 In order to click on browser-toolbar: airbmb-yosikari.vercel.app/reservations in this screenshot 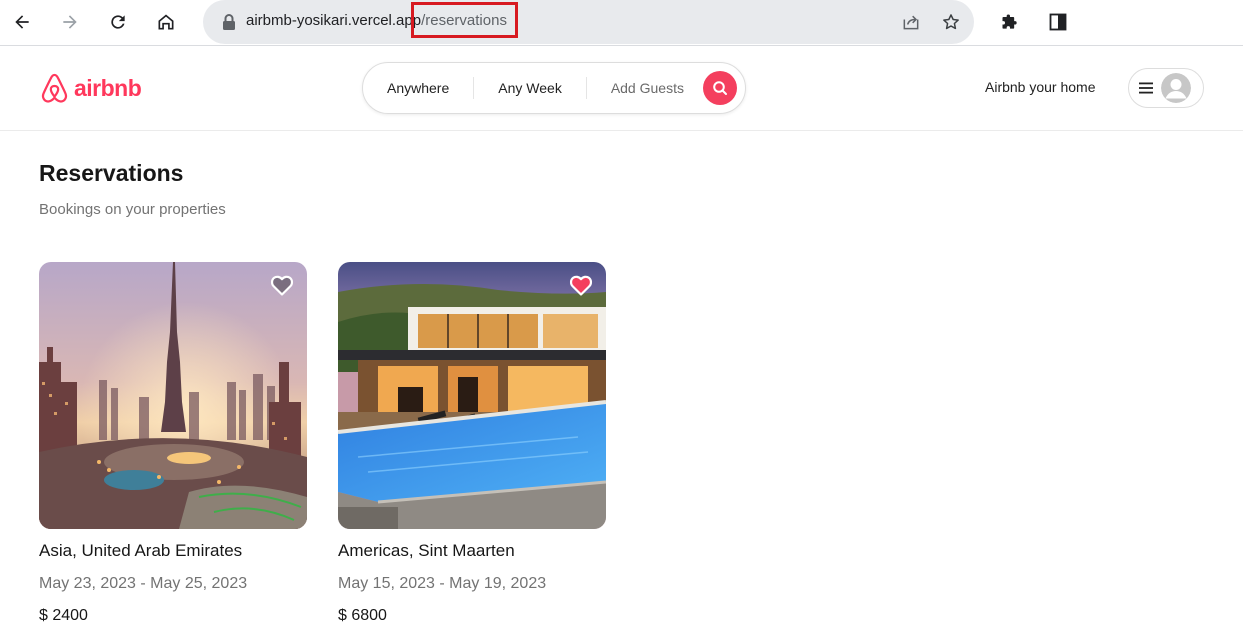, I will do `click(621, 23)`.